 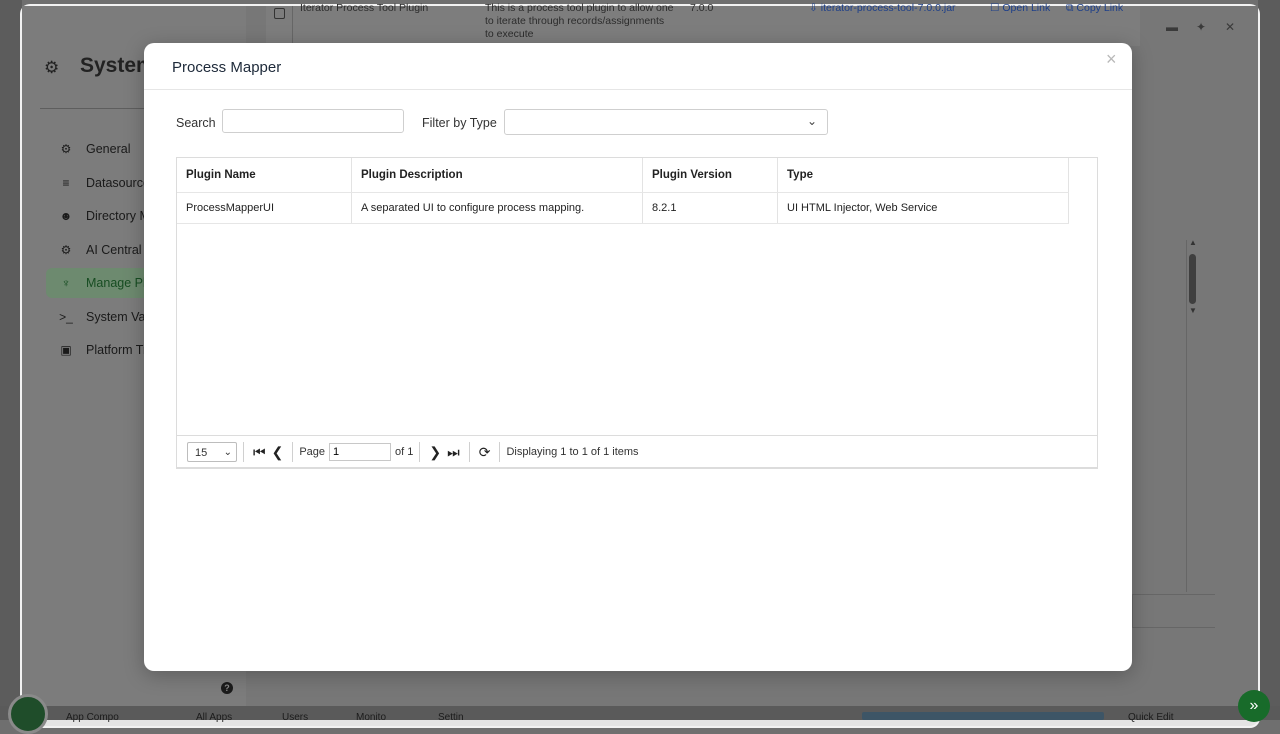 I want to click on sidebar-item-label: Platform Tr, so click(x=117, y=350).